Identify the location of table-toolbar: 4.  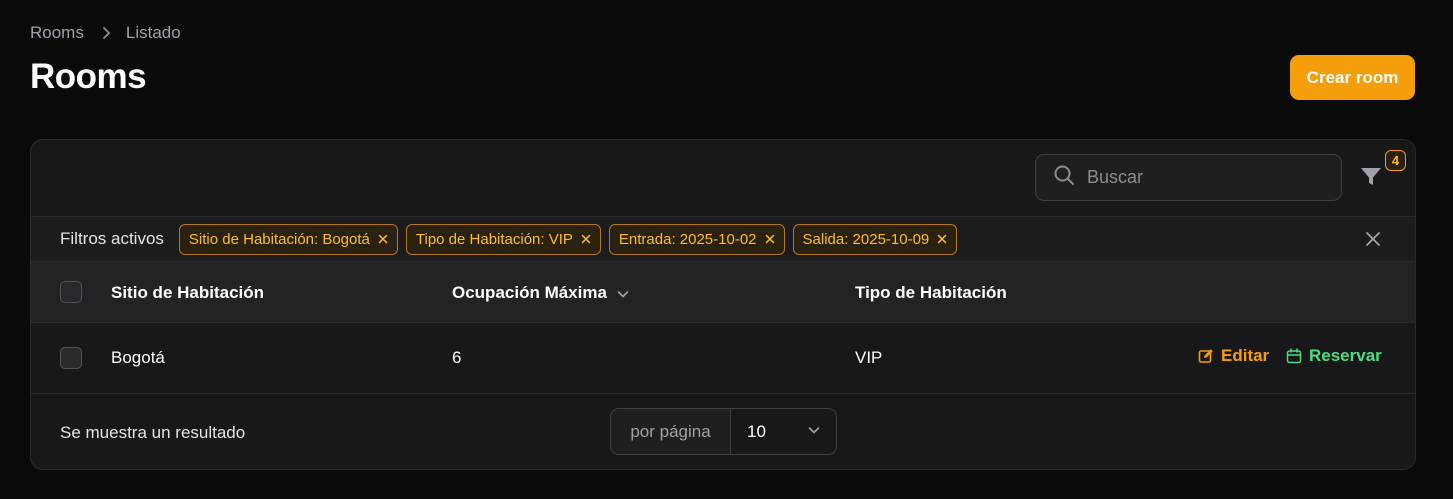
(723, 178).